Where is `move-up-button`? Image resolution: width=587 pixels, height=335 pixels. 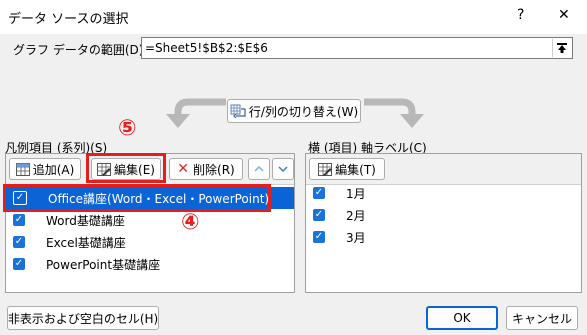
move-up-button is located at coordinates (259, 169).